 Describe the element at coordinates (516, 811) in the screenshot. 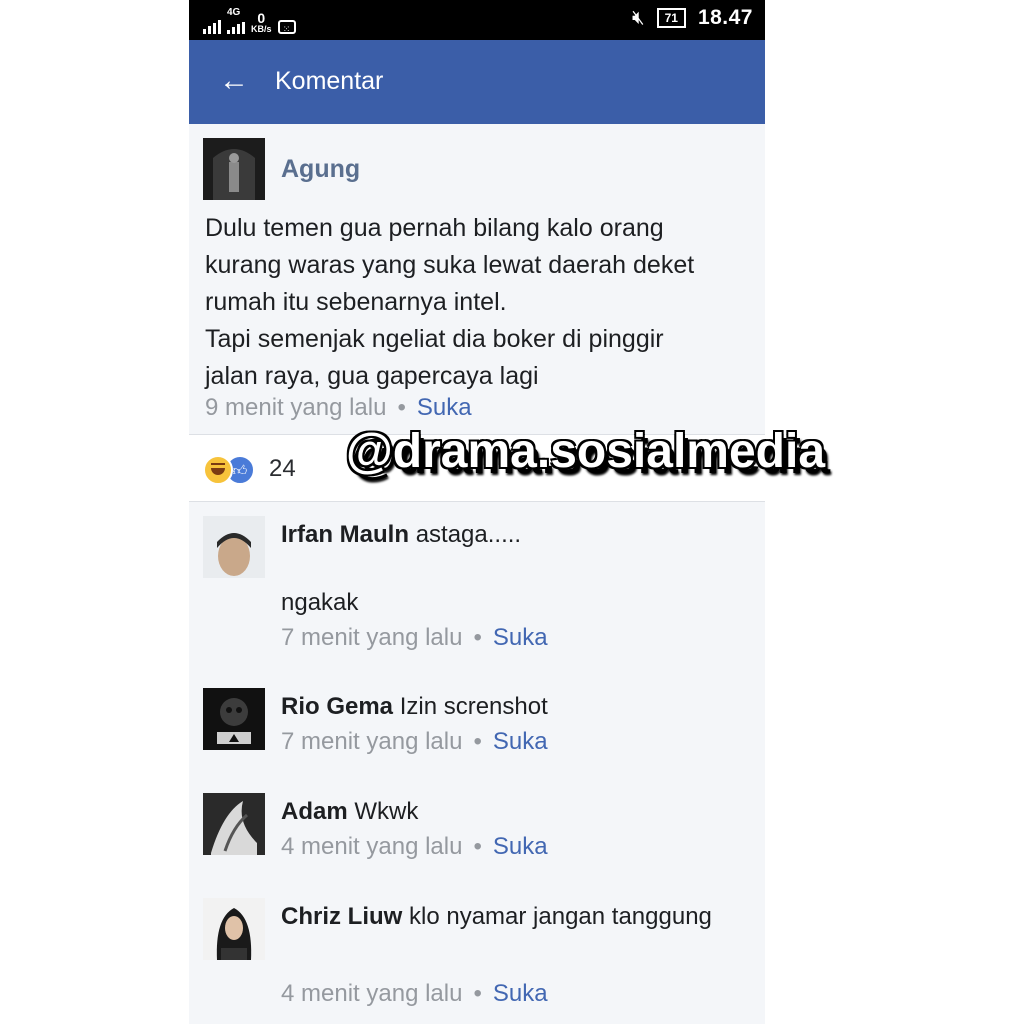

I see `comment-header: Adam Wkwk` at that location.